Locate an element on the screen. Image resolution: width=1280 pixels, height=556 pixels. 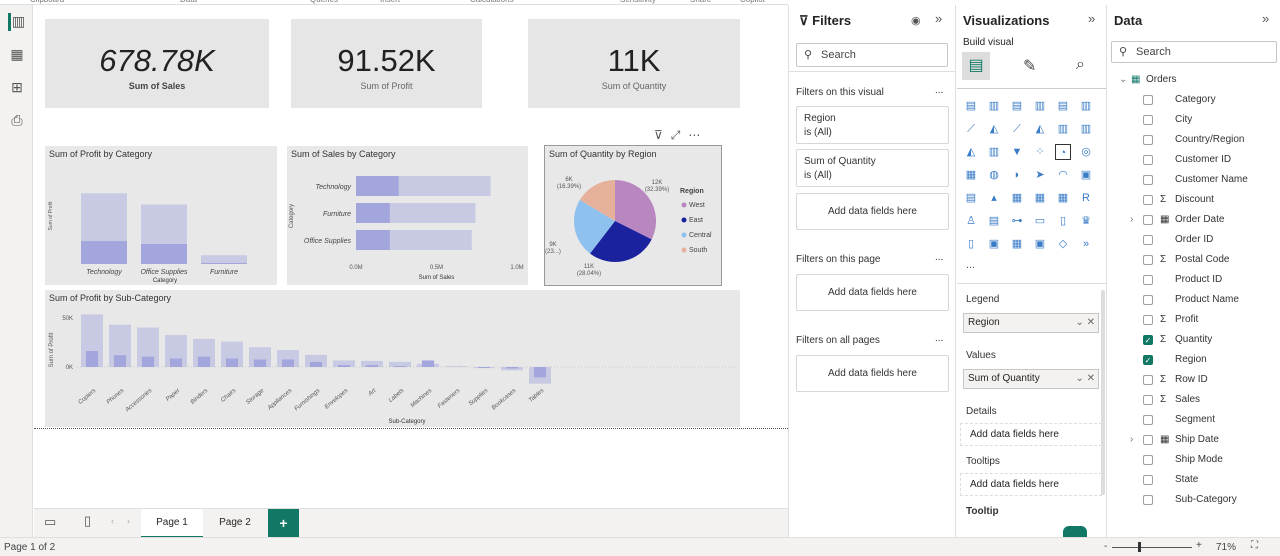
build-visual-tab: ▤ is located at coordinates (976, 66).